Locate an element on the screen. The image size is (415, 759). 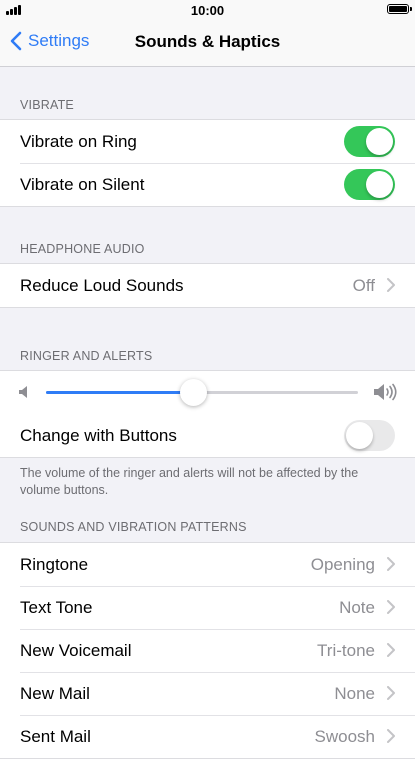
ringer-group: Change with Buttons is located at coordinates (207, 414).